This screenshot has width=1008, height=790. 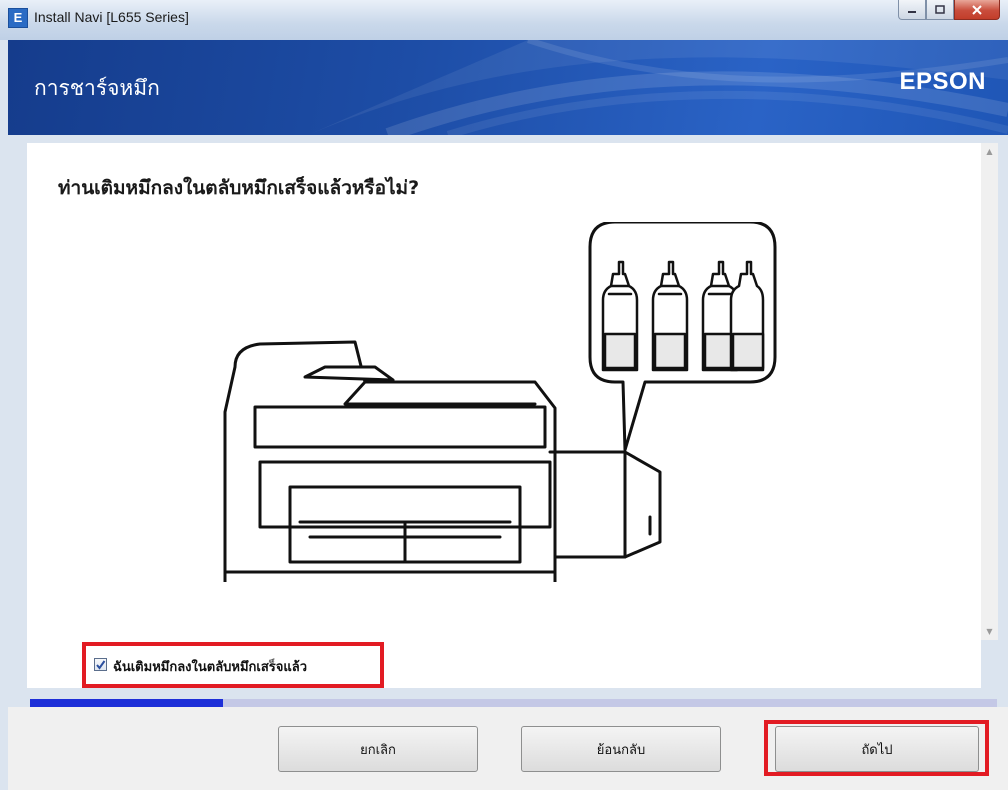 What do you see at coordinates (989, 631) in the screenshot?
I see `scroll-down-icon: ▼` at bounding box center [989, 631].